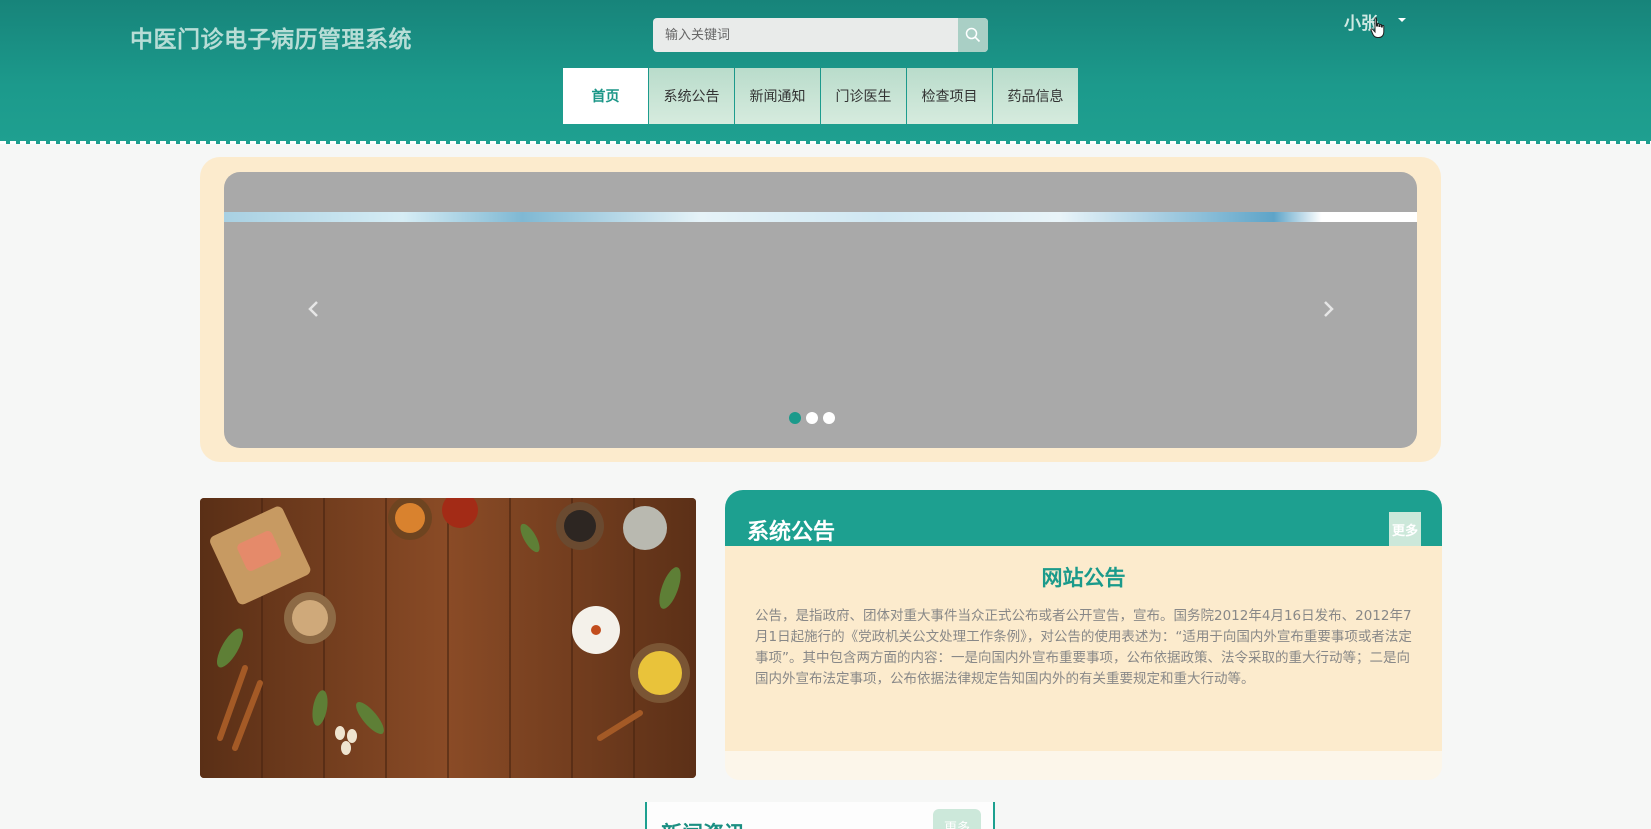  What do you see at coordinates (1083, 520) in the screenshot?
I see `notice-header: 系统公告 更多` at bounding box center [1083, 520].